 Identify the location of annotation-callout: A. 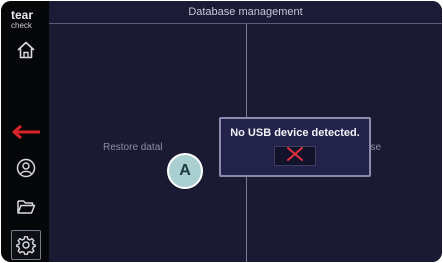
(185, 171).